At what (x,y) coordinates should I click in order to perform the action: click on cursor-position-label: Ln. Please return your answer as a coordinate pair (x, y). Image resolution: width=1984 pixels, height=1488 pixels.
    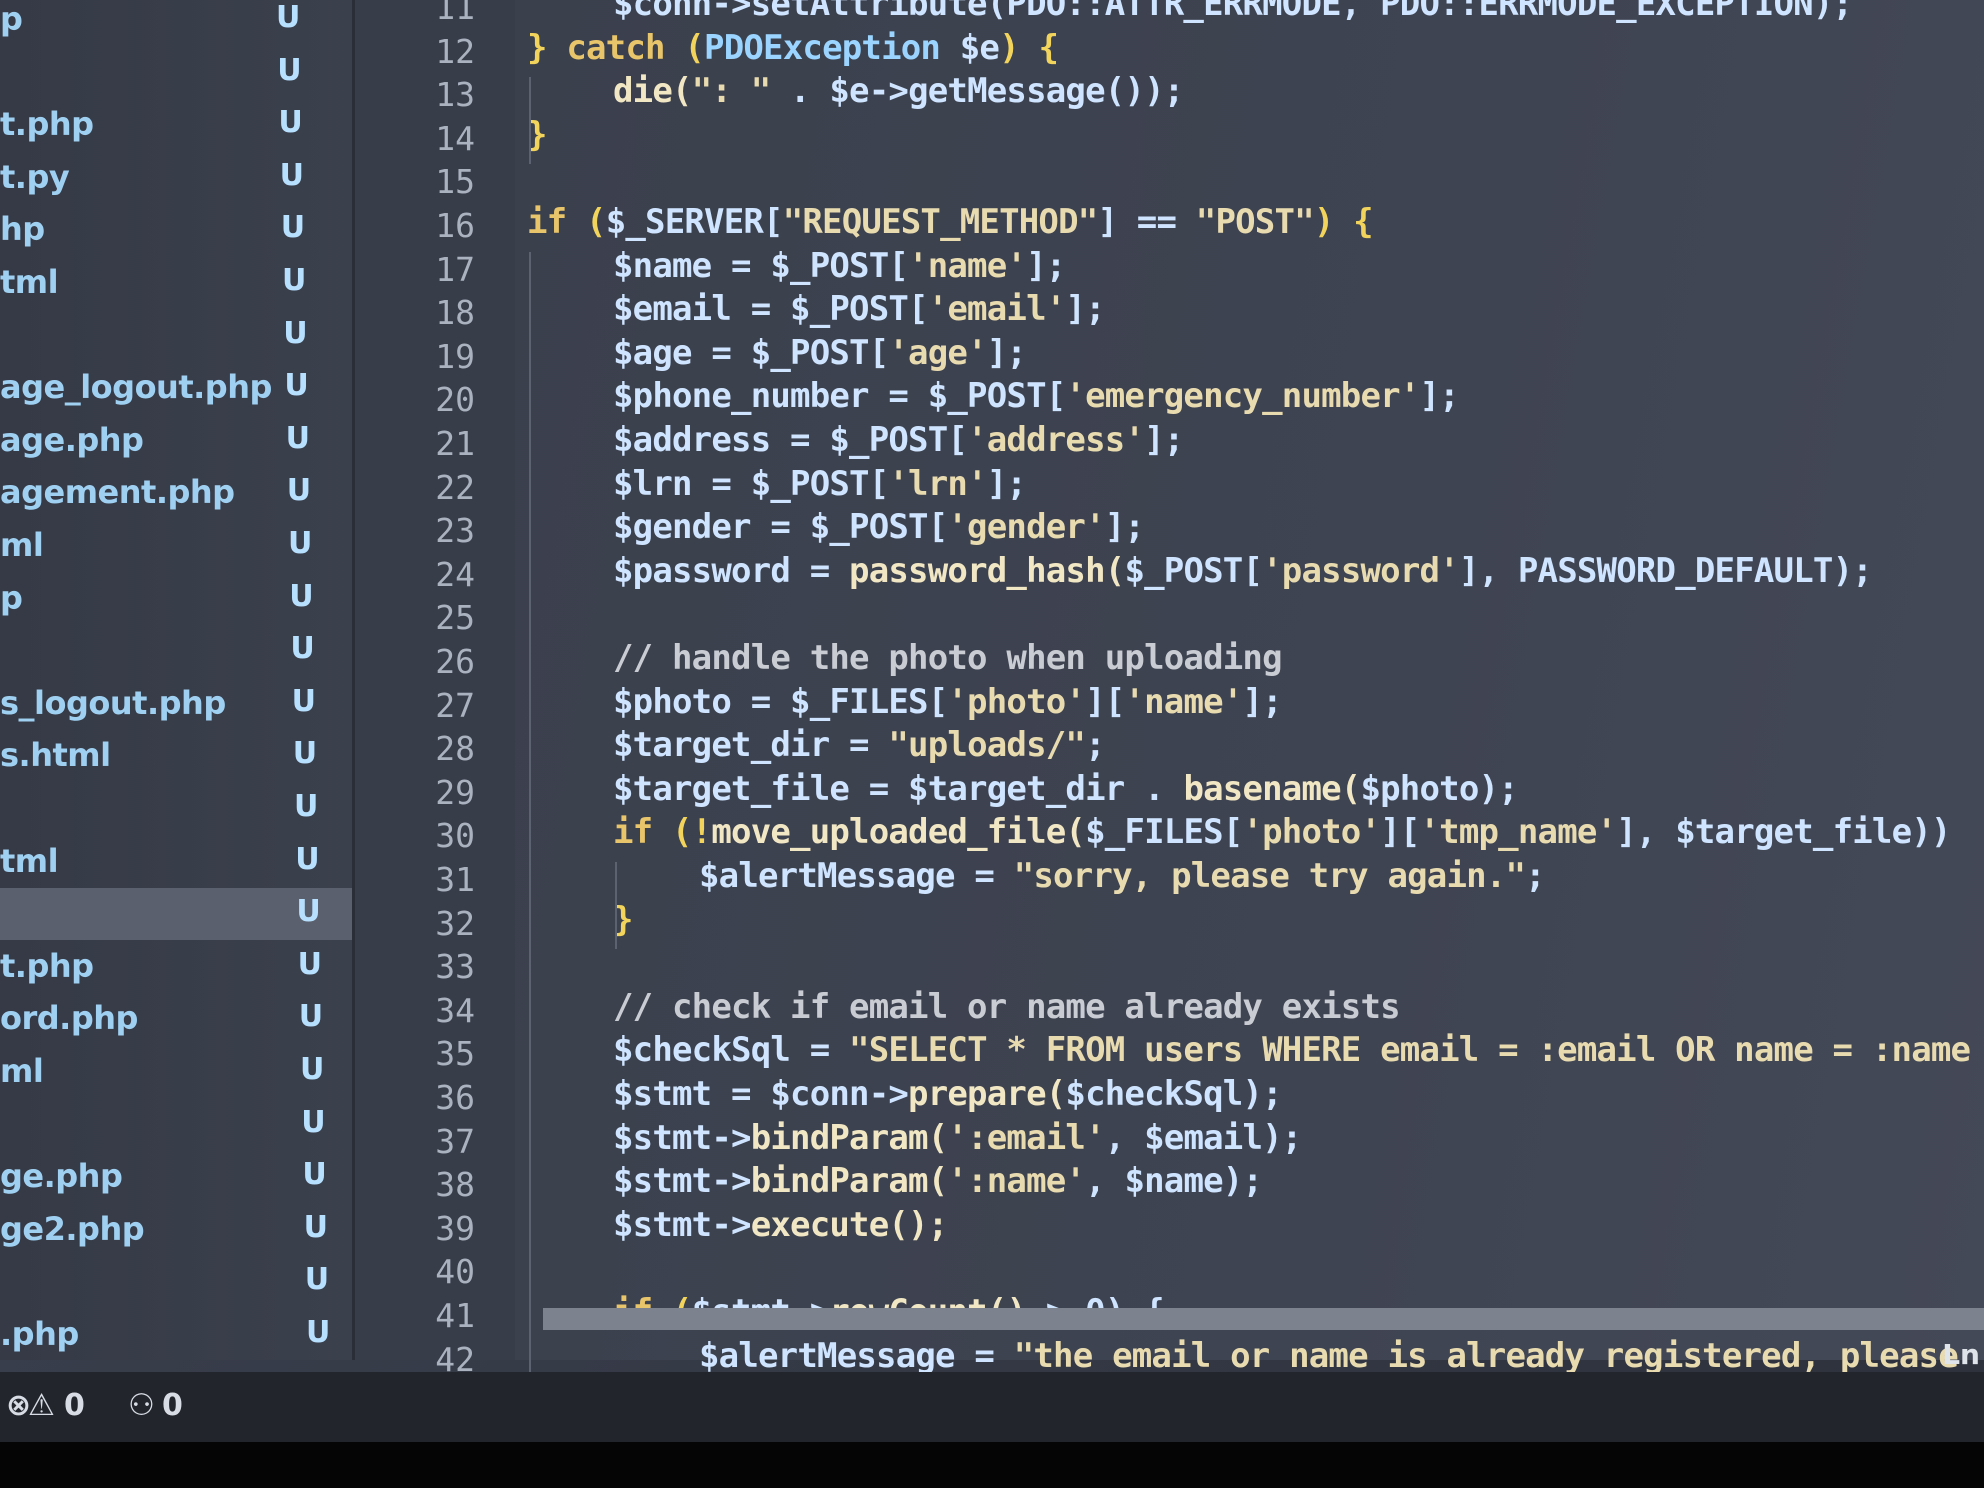
    Looking at the image, I should click on (1961, 1354).